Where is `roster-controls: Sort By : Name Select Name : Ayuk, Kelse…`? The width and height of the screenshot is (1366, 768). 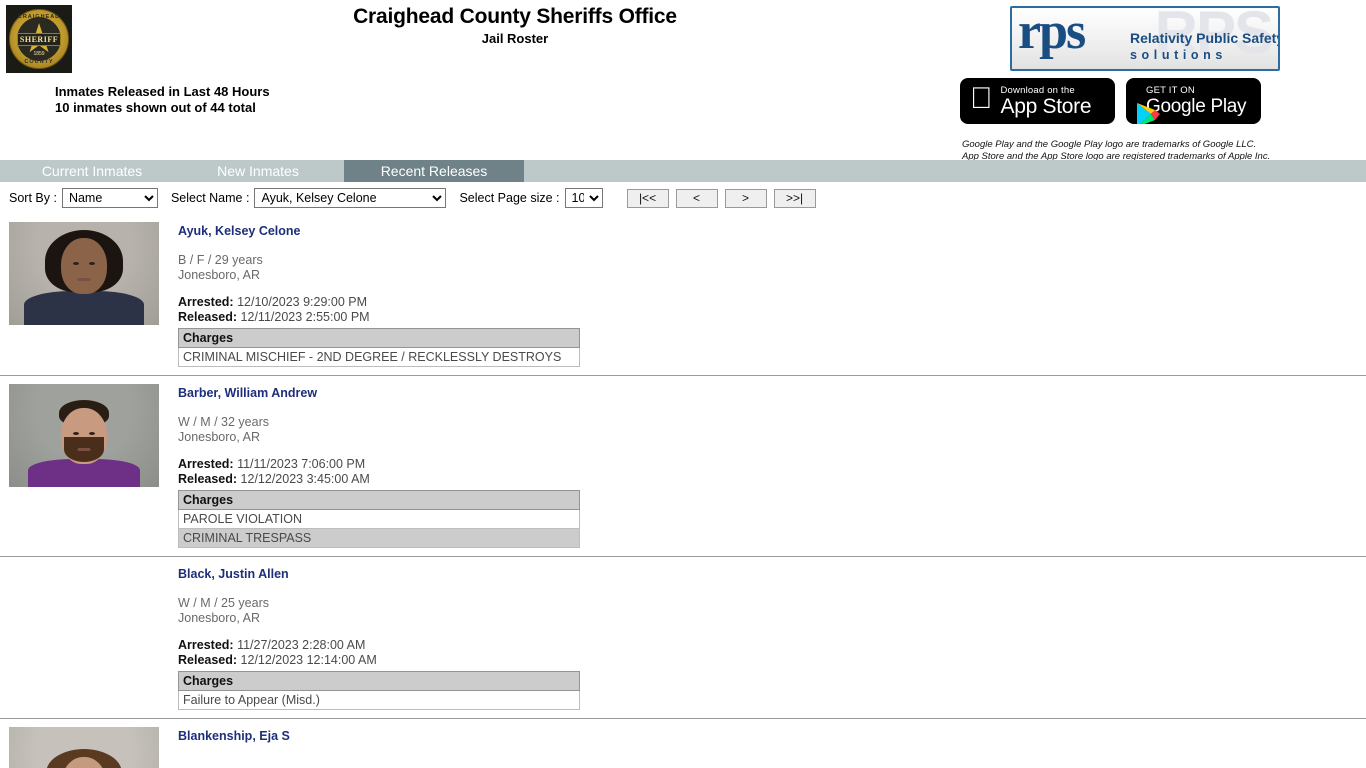
roster-controls: Sort By : Name Select Name : Ayuk, Kelse… is located at coordinates (683, 198).